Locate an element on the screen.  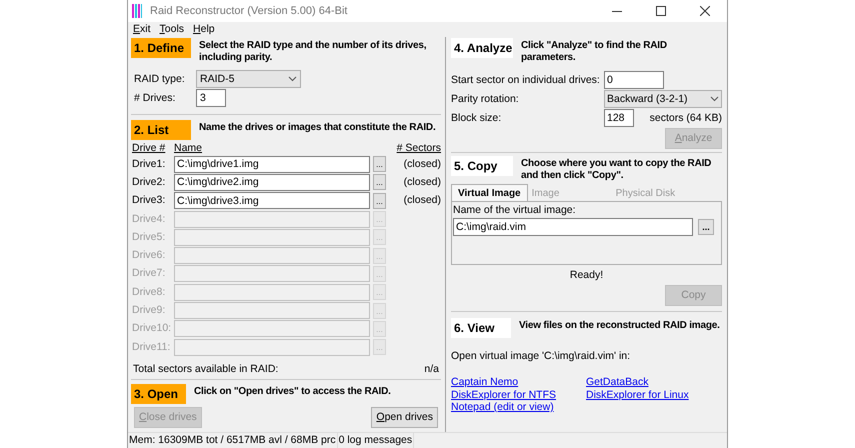
section-description: Click "Analyze" to find the RAID parameters. is located at coordinates (594, 51).